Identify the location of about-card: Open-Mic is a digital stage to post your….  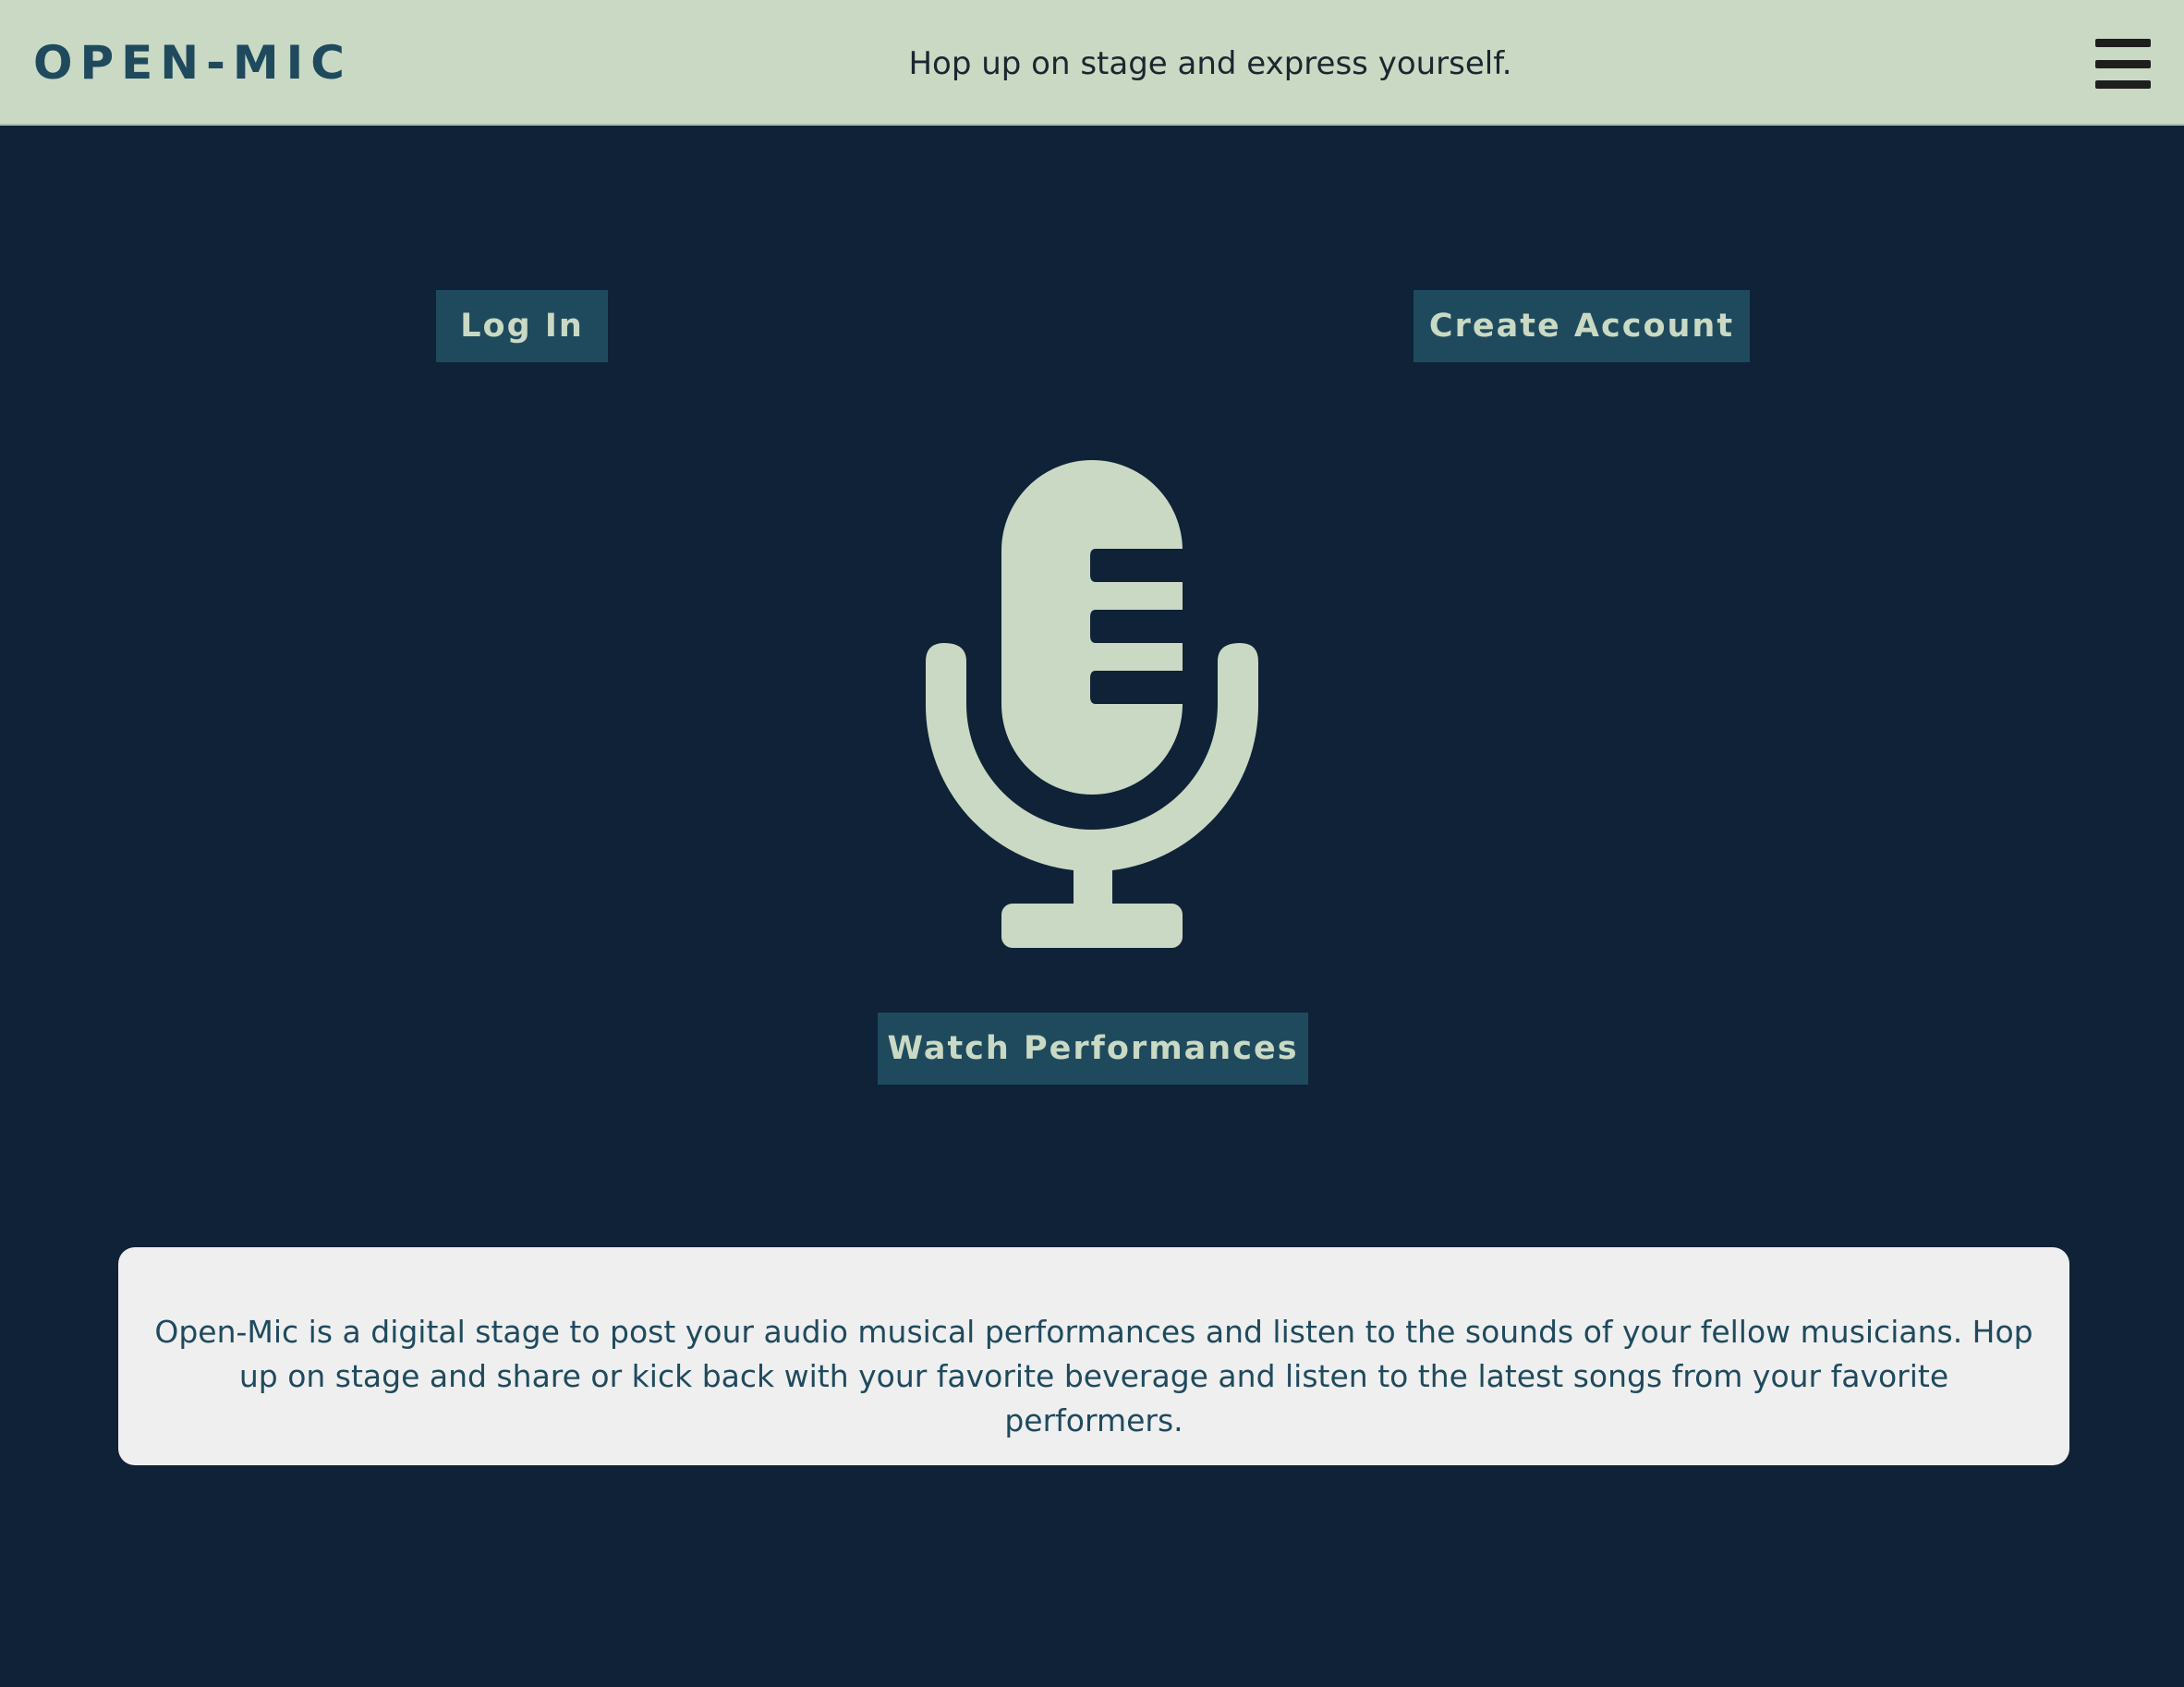
(1093, 1356).